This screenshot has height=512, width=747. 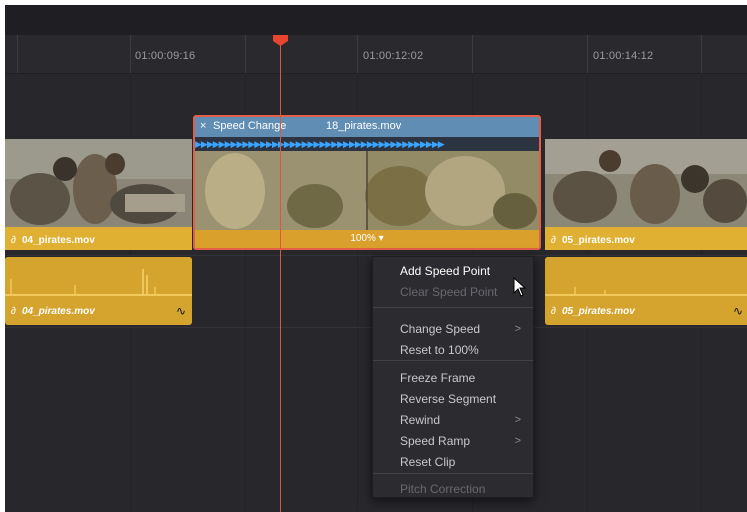 I want to click on playhead-line, so click(x=280, y=278).